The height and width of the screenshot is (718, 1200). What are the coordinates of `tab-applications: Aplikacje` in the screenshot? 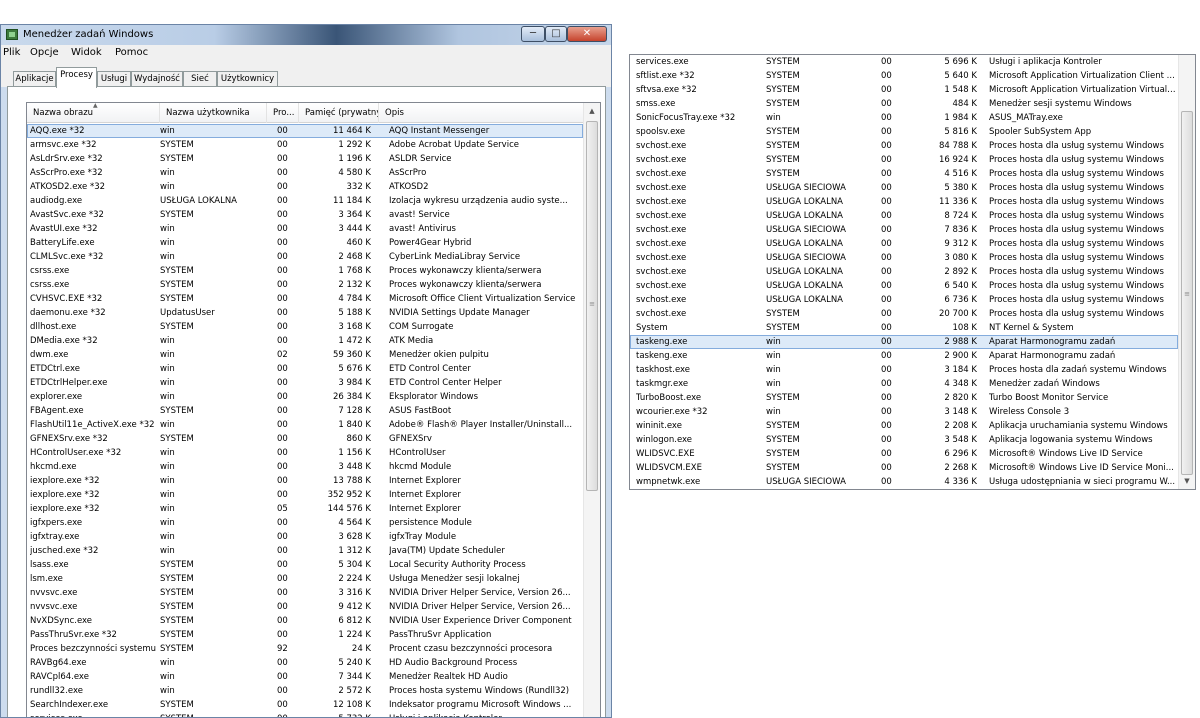 It's located at (34, 79).